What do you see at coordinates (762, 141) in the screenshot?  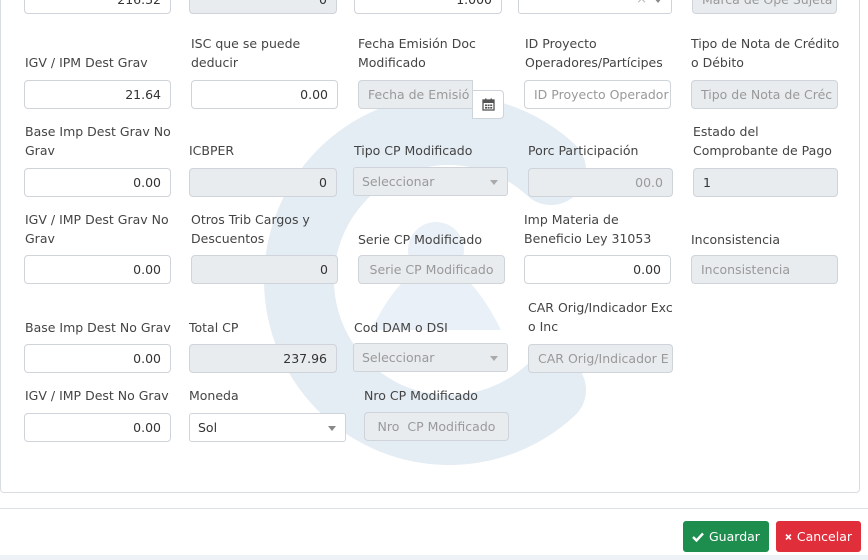 I see `label-estado-comprobante: Estado del Comprobante de Pago` at bounding box center [762, 141].